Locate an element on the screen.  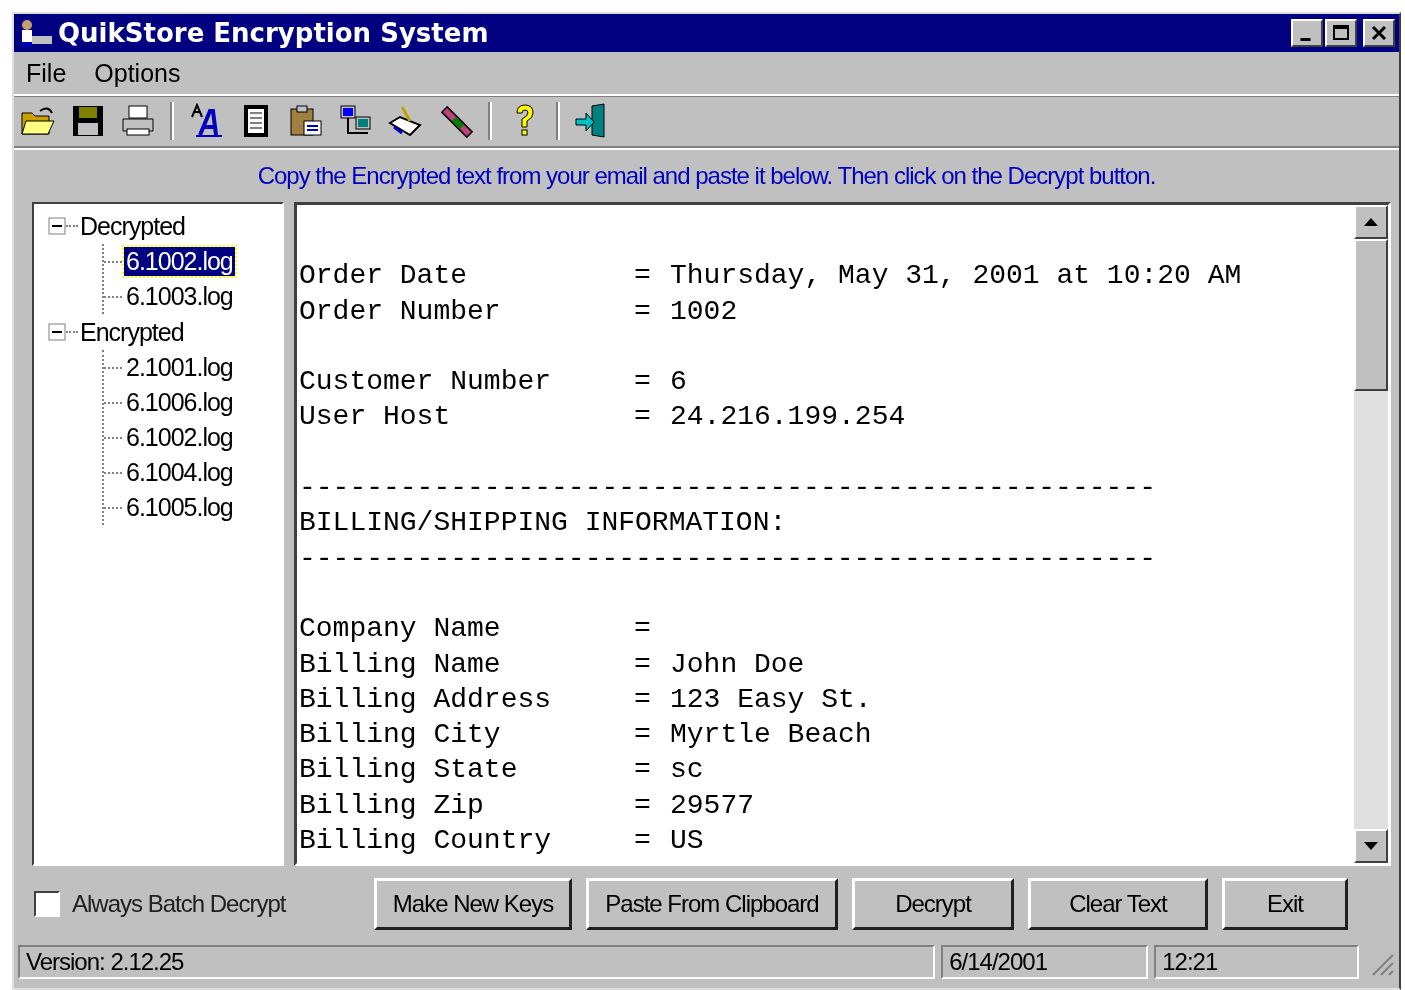
field-label: Billing Address is located at coordinates (426, 700).